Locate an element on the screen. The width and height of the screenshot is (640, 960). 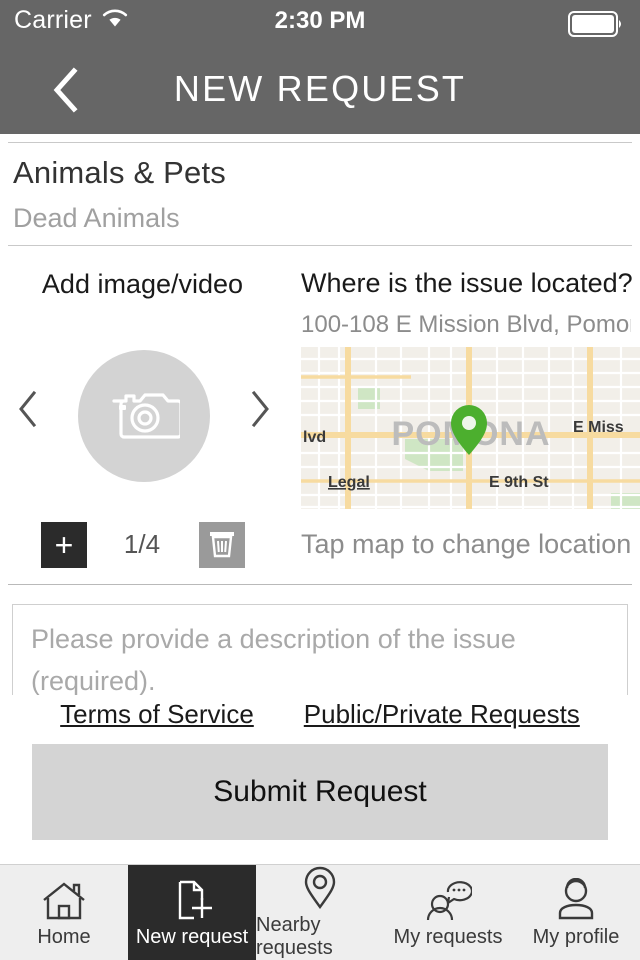
chevron-right-icon is located at coordinates (260, 411).